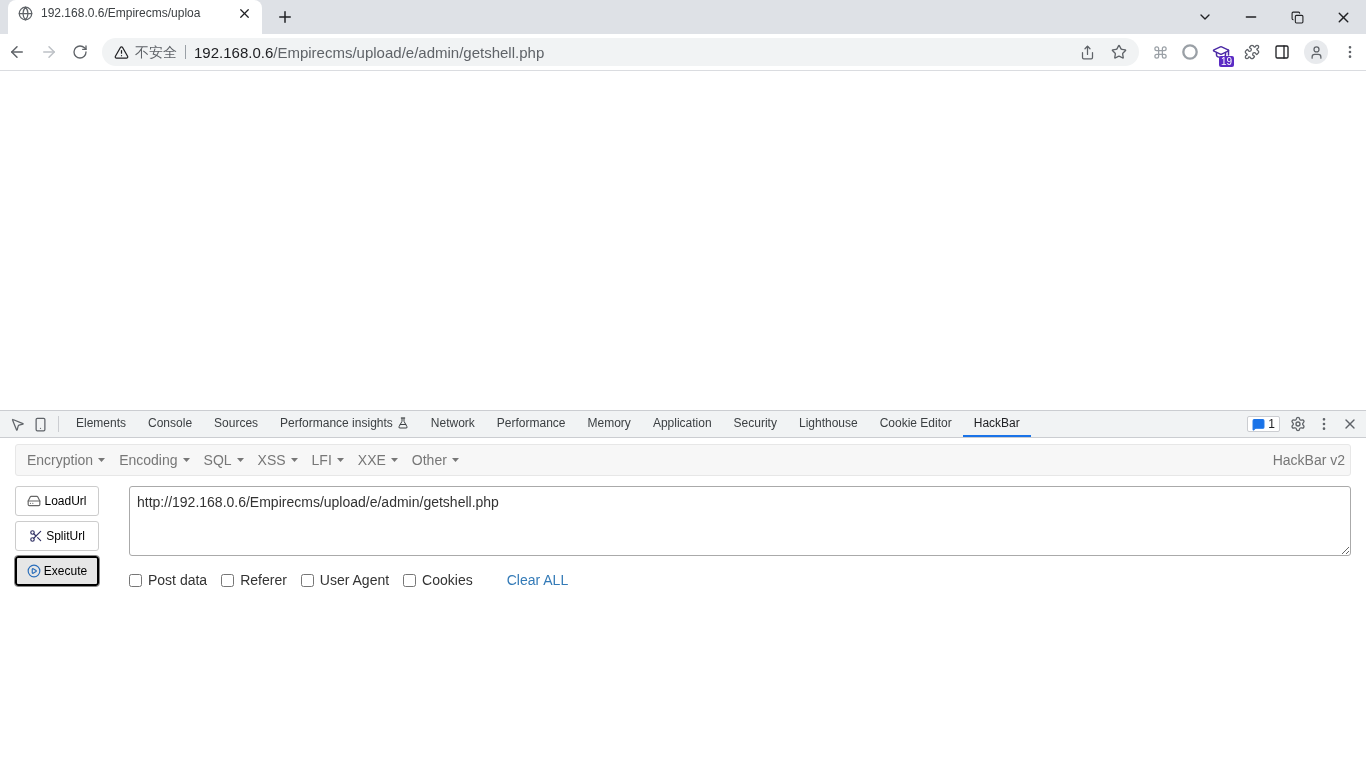 The height and width of the screenshot is (768, 1366). I want to click on inspect-icon, so click(17, 424).